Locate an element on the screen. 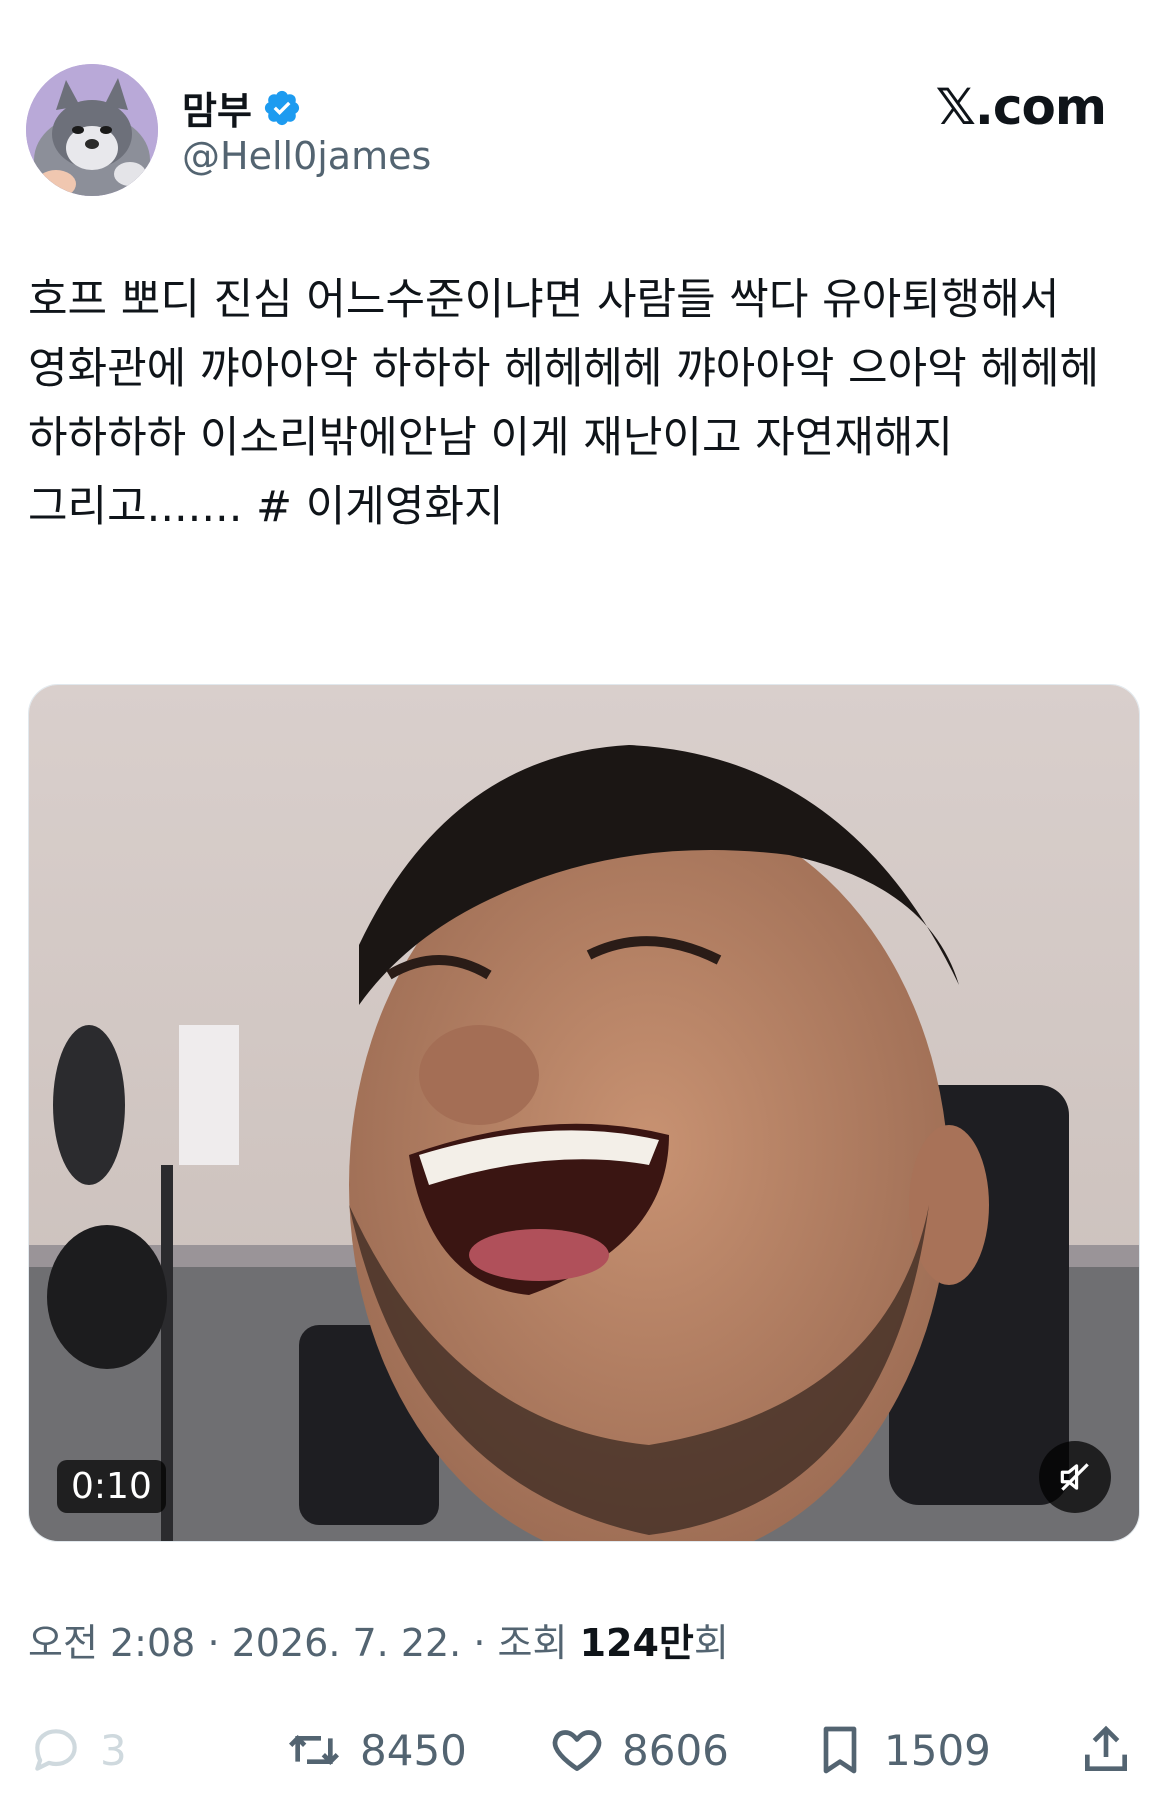 The height and width of the screenshot is (1817, 1170). bookmark-icon is located at coordinates (840, 1750).